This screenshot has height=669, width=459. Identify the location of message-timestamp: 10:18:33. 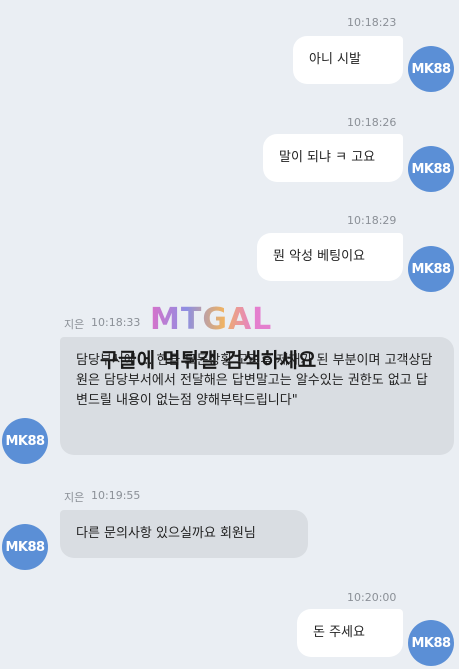
(116, 322).